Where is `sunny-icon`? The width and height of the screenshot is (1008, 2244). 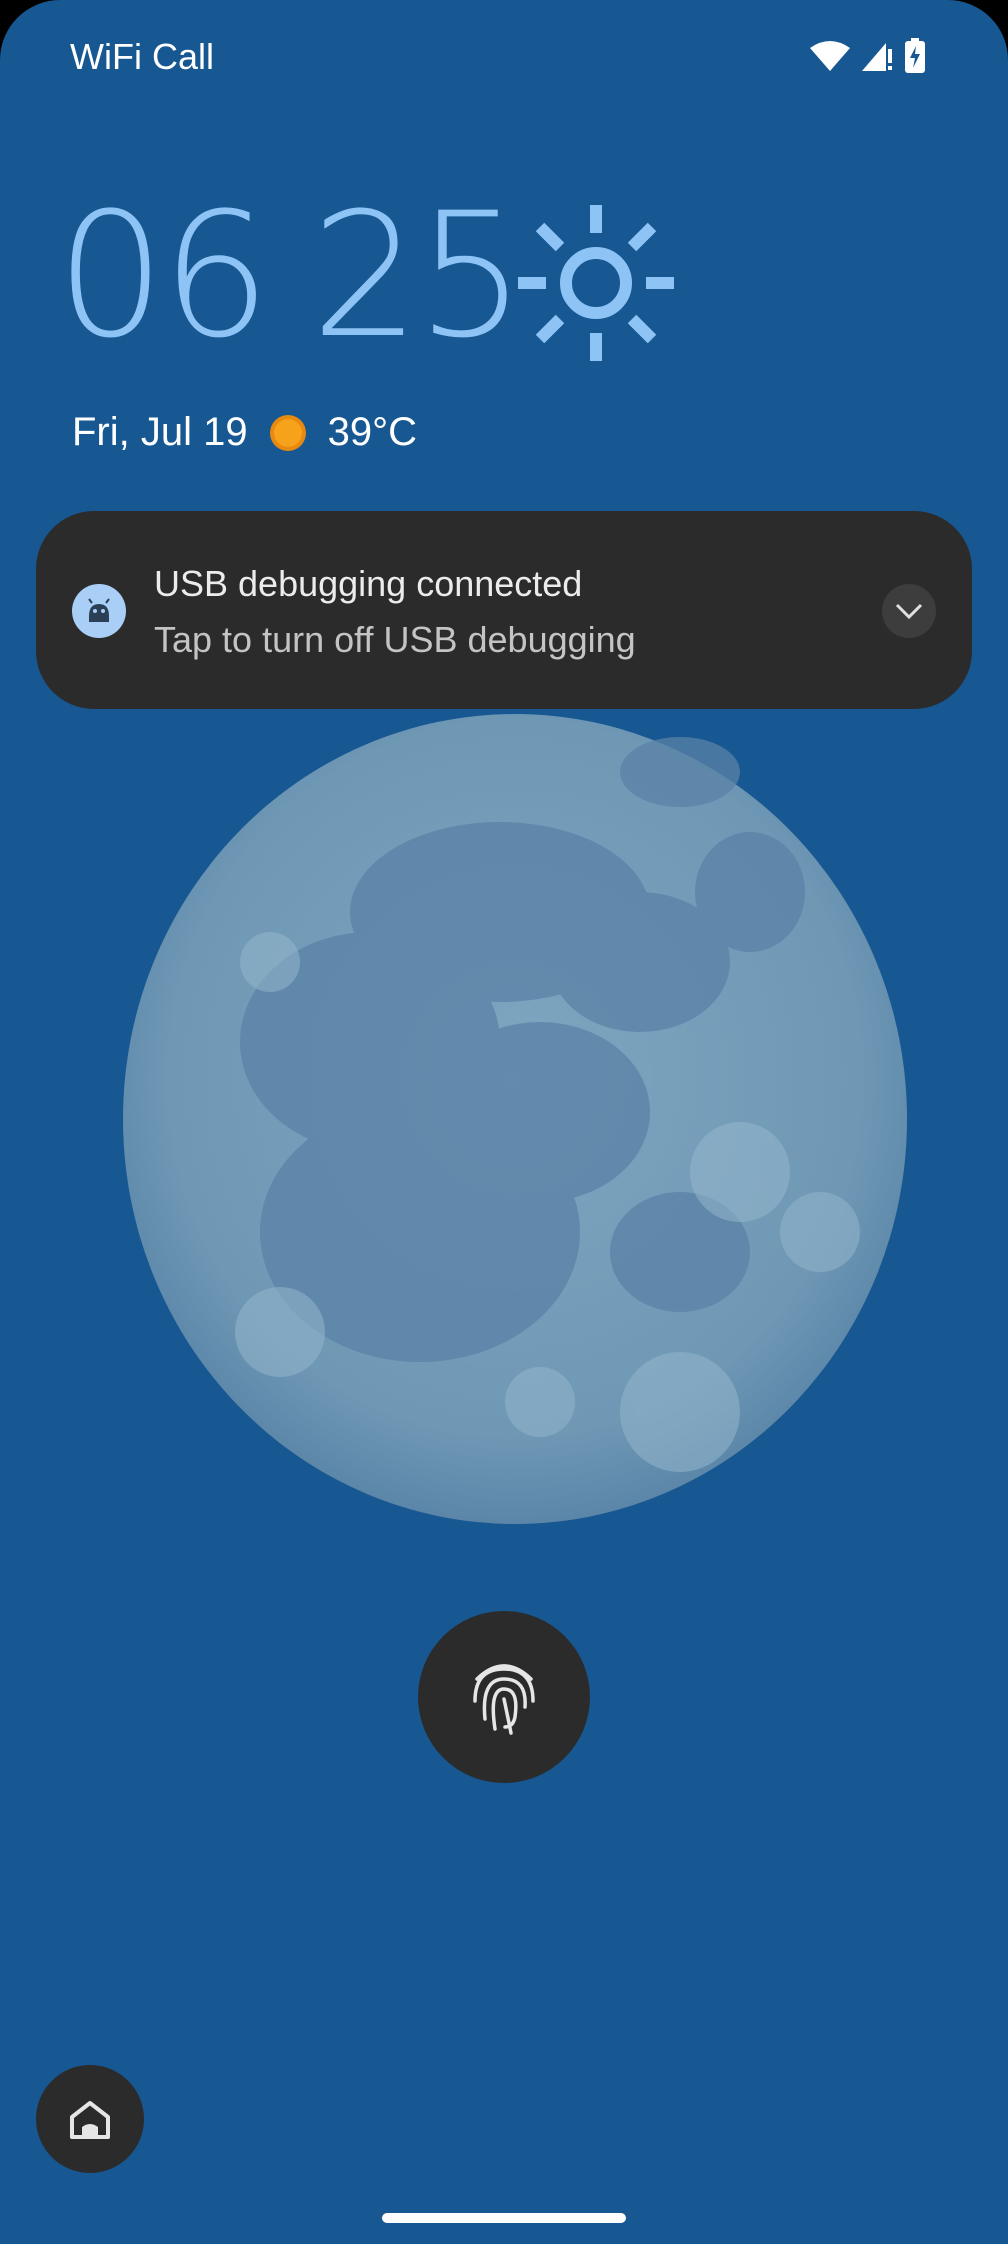
sunny-icon is located at coordinates (287, 432).